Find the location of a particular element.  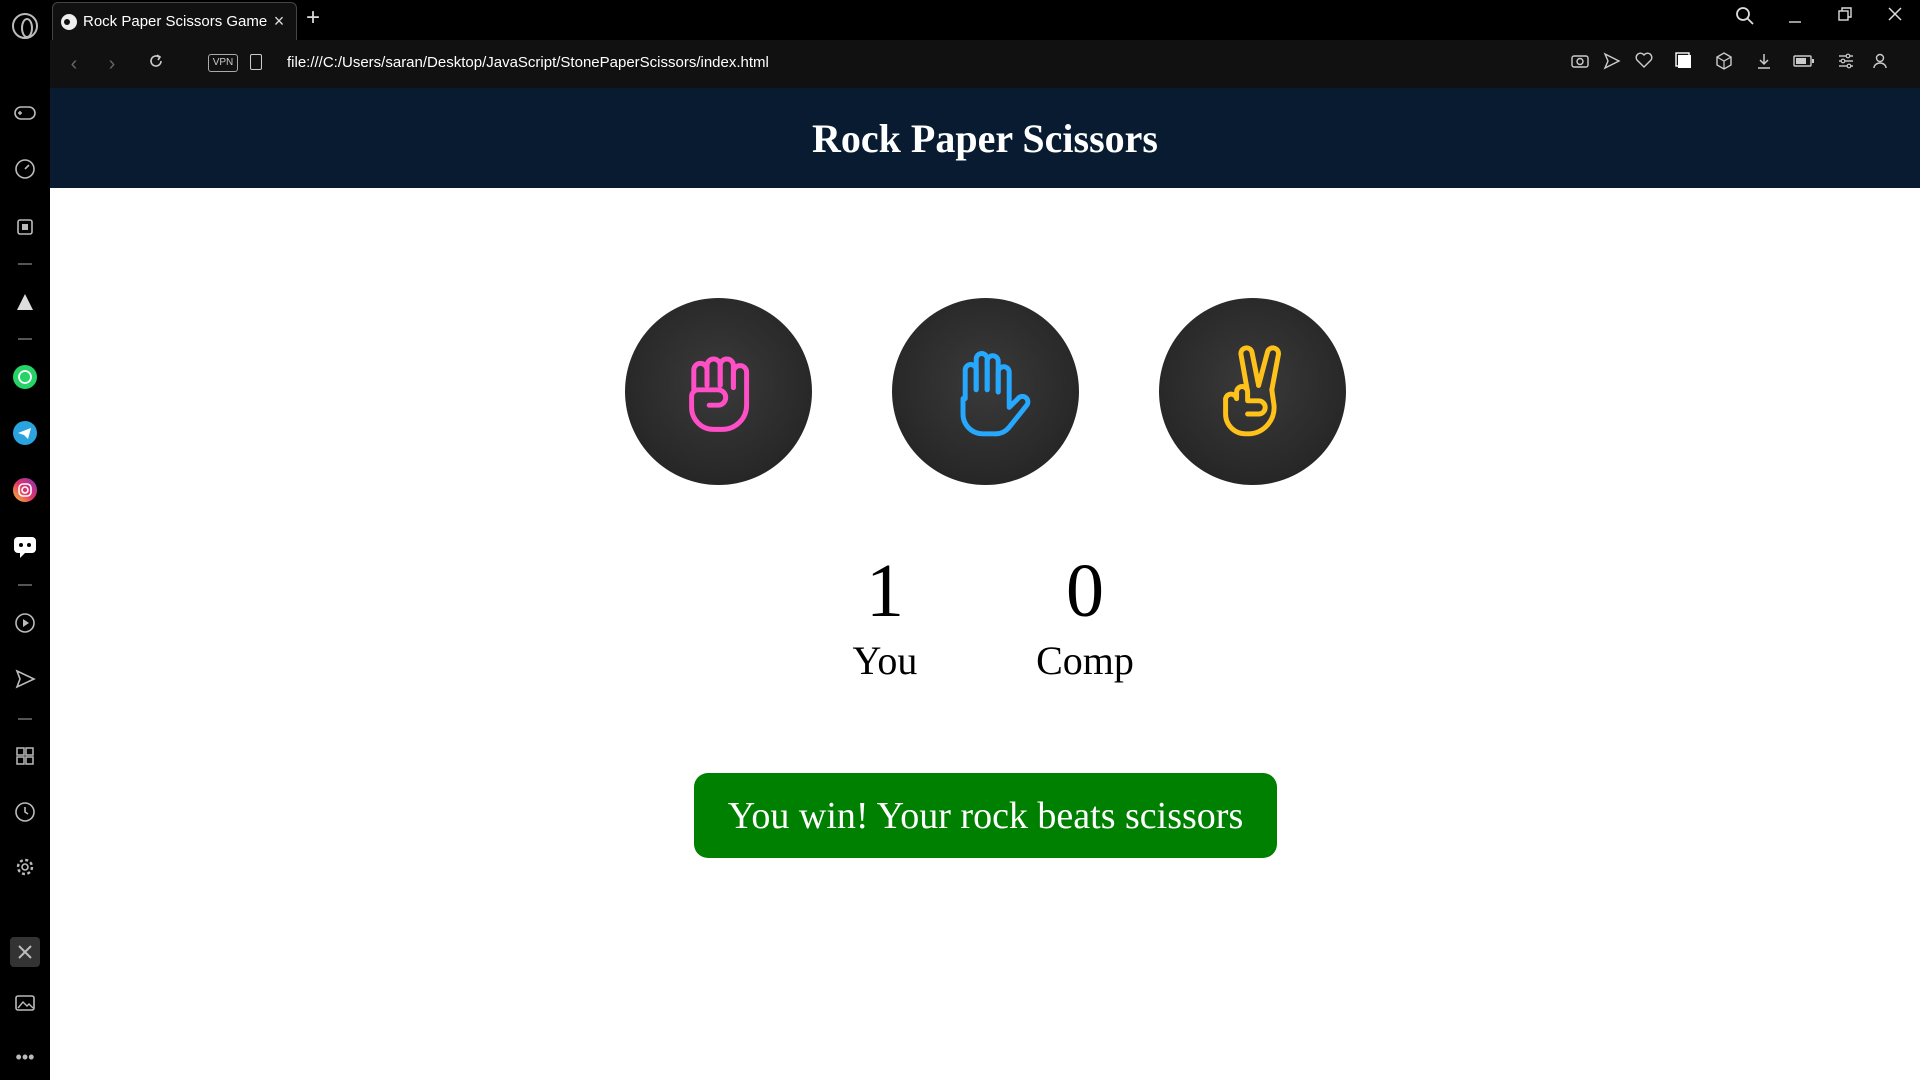

user-score: 1 is located at coordinates (885, 591).